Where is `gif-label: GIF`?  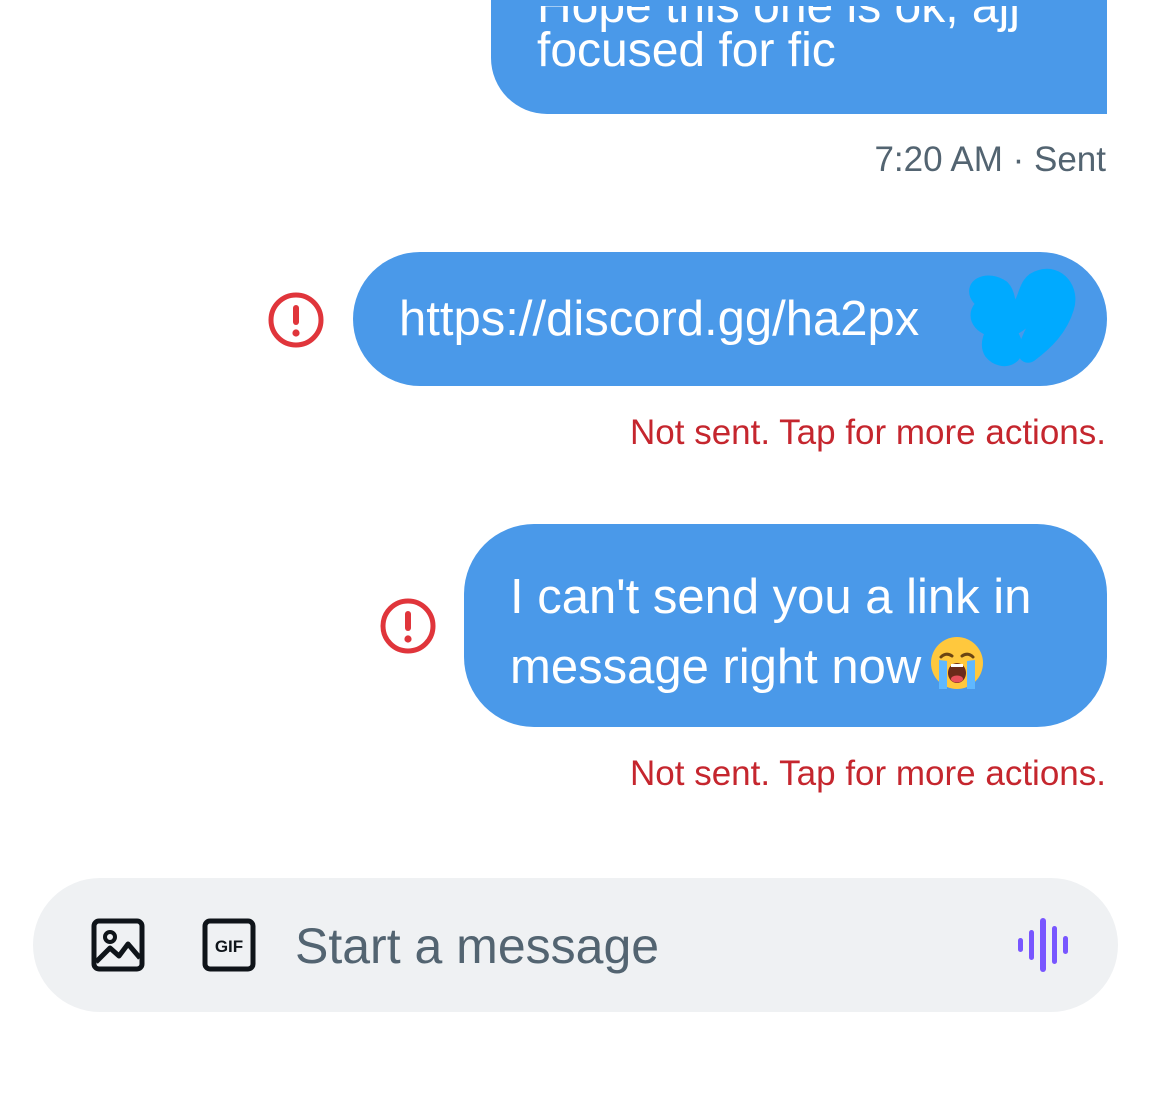 gif-label: GIF is located at coordinates (229, 946).